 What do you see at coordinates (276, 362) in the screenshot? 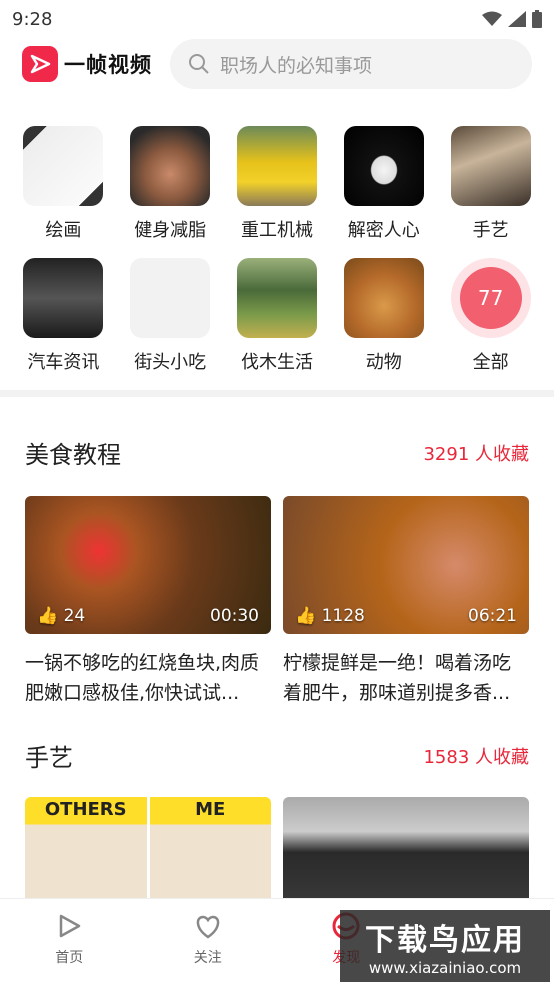
I see `category-label: 伐木生活` at bounding box center [276, 362].